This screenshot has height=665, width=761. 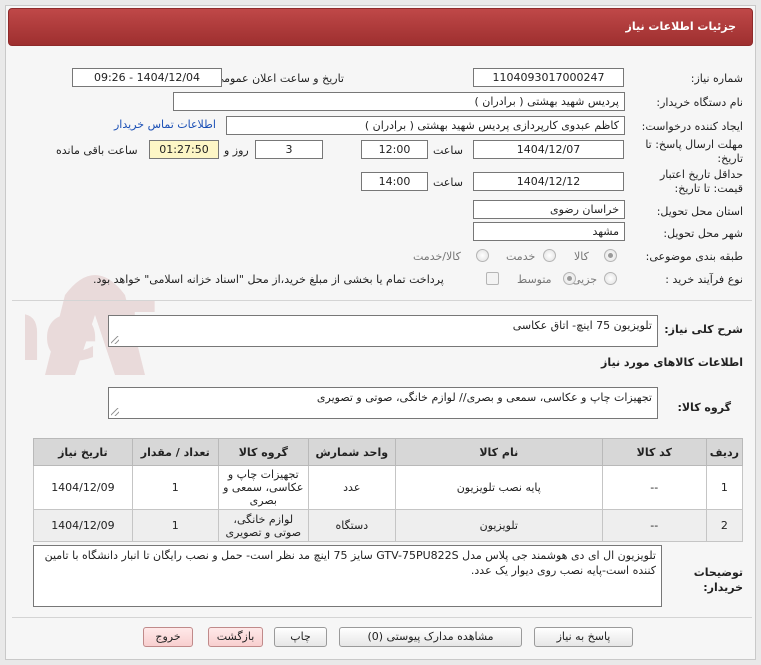 What do you see at coordinates (708, 188) in the screenshot?
I see `validity-label-2: قیمت: تا تاریخ:` at bounding box center [708, 188].